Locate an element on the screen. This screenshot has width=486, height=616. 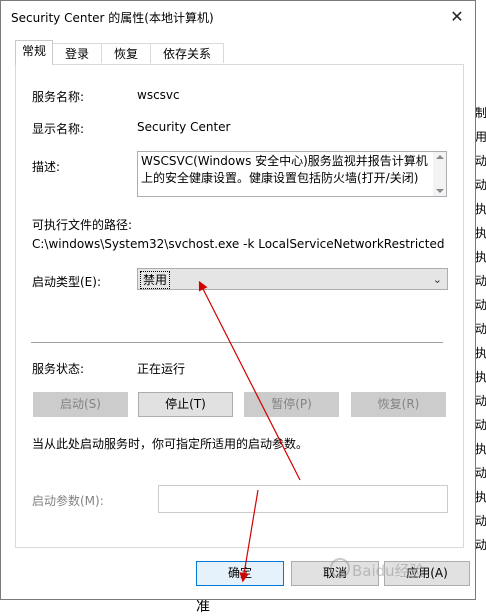
description-scrollbar is located at coordinates (439, 174).